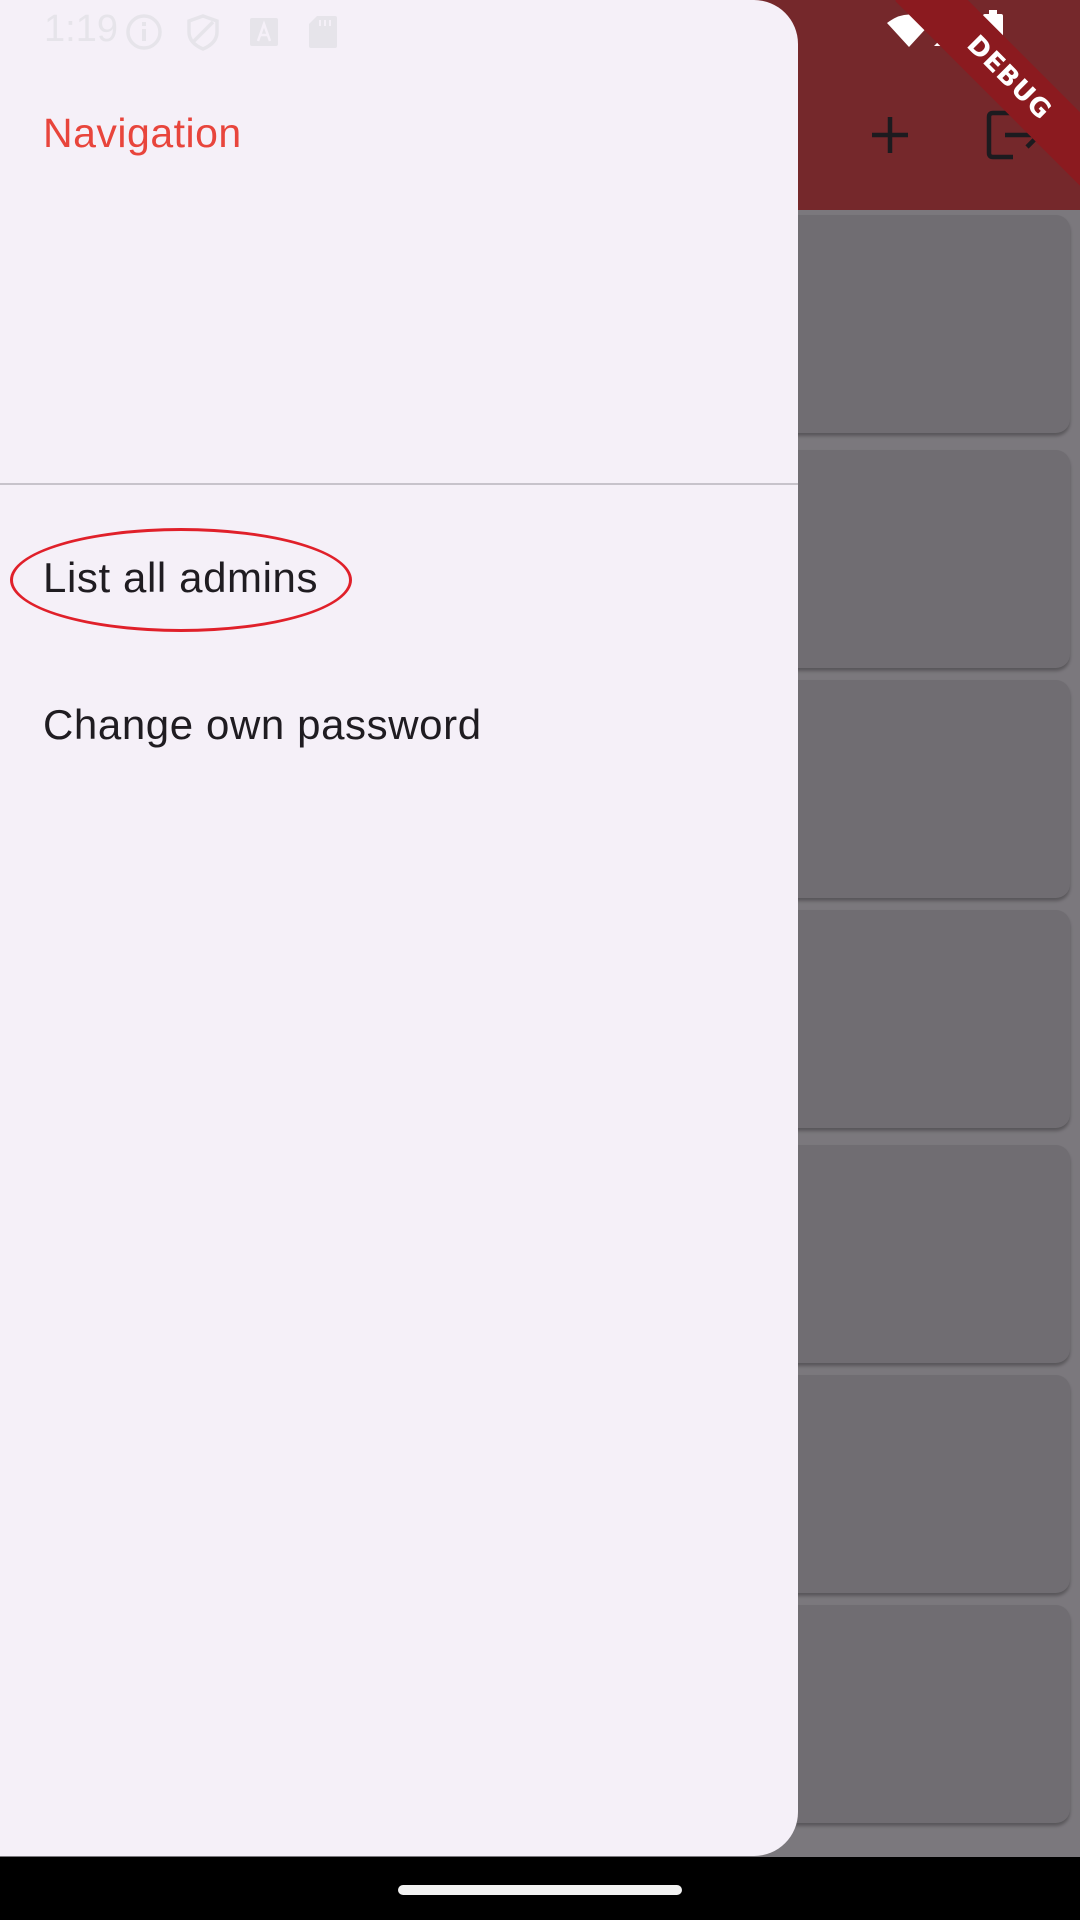 The width and height of the screenshot is (1080, 1920). I want to click on status-time: 1:19, so click(81, 29).